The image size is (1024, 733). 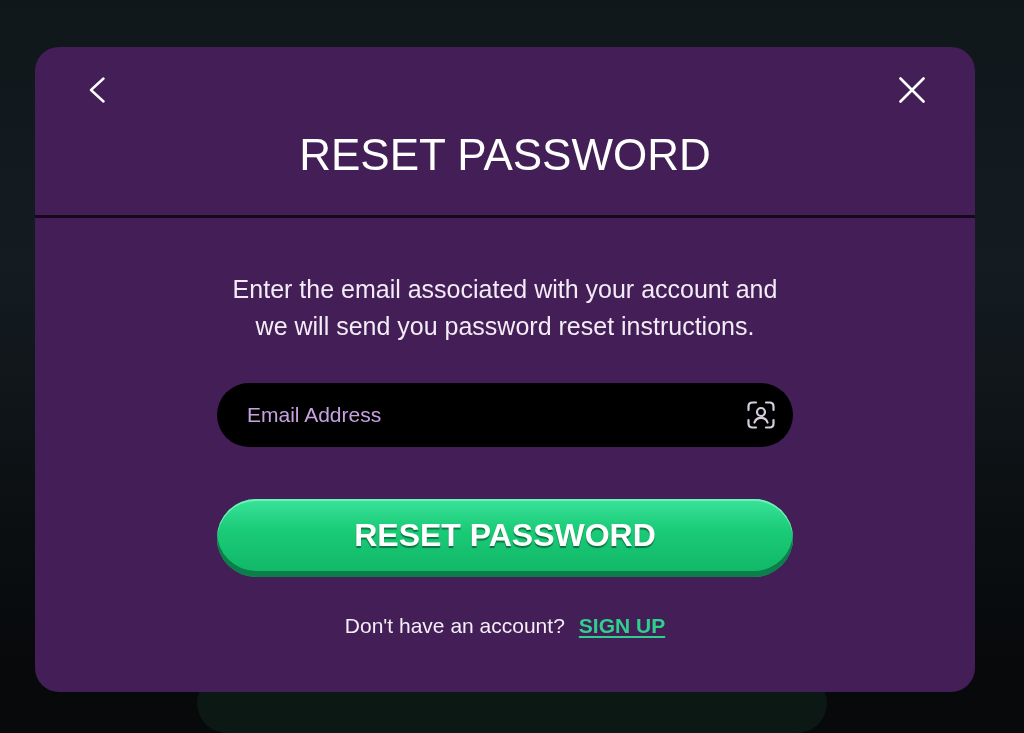 I want to click on dialog-title: RESET PASSWORD, so click(x=505, y=155).